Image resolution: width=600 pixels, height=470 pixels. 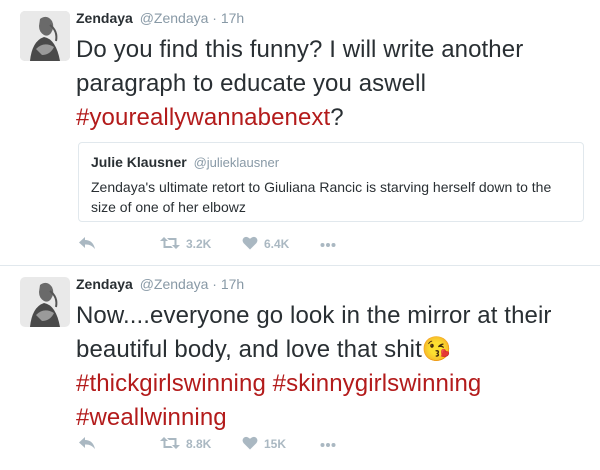 What do you see at coordinates (436, 349) in the screenshot?
I see `kiss-emoji: 😘` at bounding box center [436, 349].